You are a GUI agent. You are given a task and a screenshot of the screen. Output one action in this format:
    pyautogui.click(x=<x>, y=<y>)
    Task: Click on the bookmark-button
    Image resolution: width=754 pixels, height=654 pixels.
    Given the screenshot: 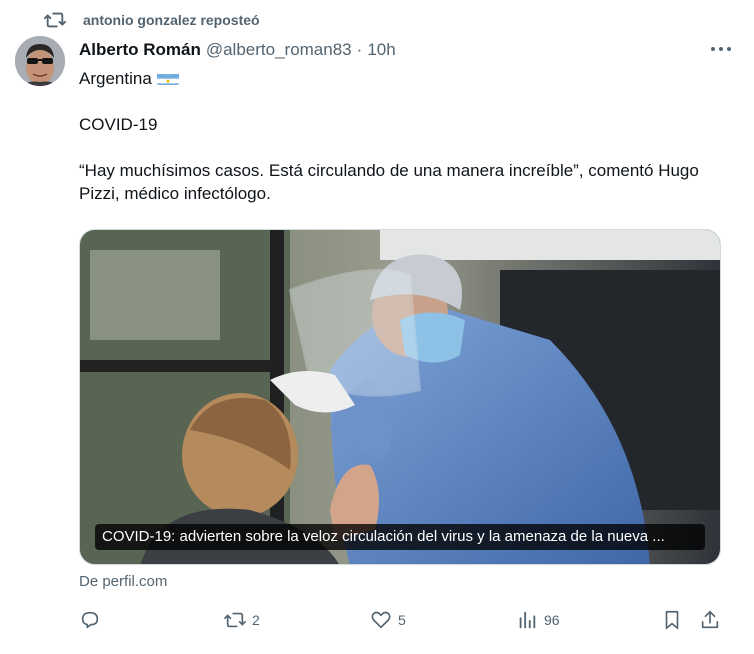 What is the action you would take?
    pyautogui.click(x=672, y=620)
    